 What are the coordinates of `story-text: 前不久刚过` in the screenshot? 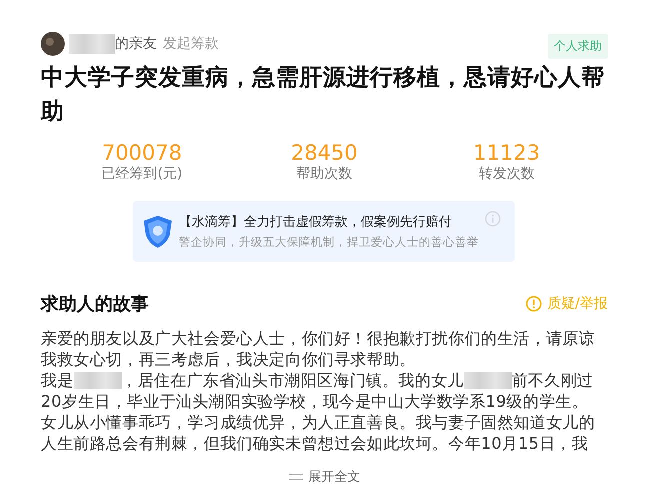 It's located at (553, 380).